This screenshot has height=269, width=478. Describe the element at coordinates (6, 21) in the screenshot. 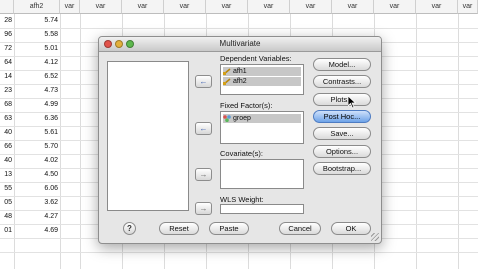

I see `table-cell: 28` at that location.